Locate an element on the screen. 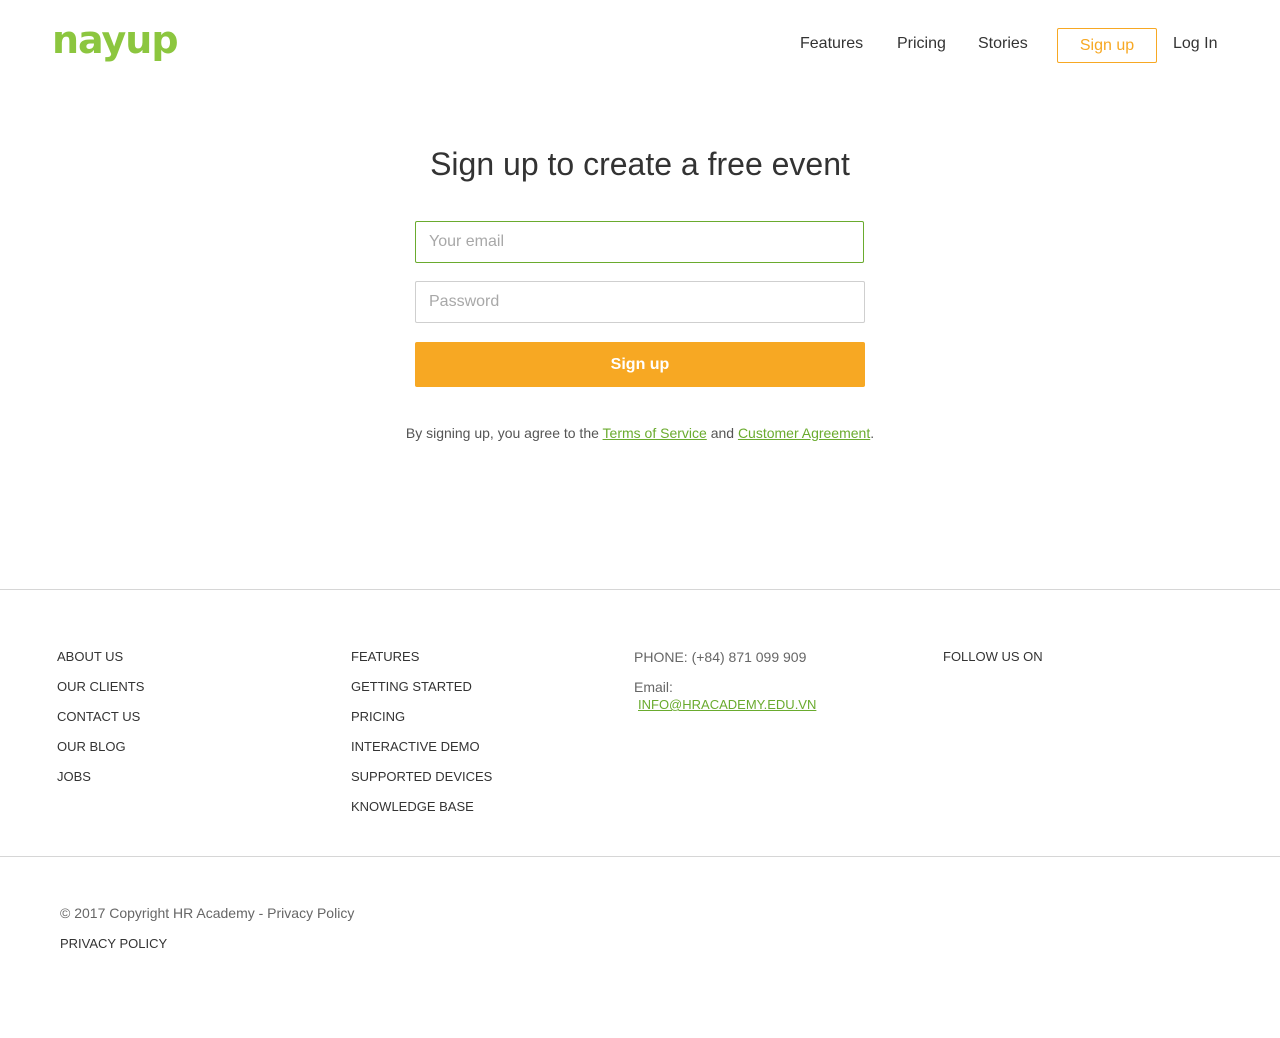  page-title: Sign up to create a free event is located at coordinates (640, 164).